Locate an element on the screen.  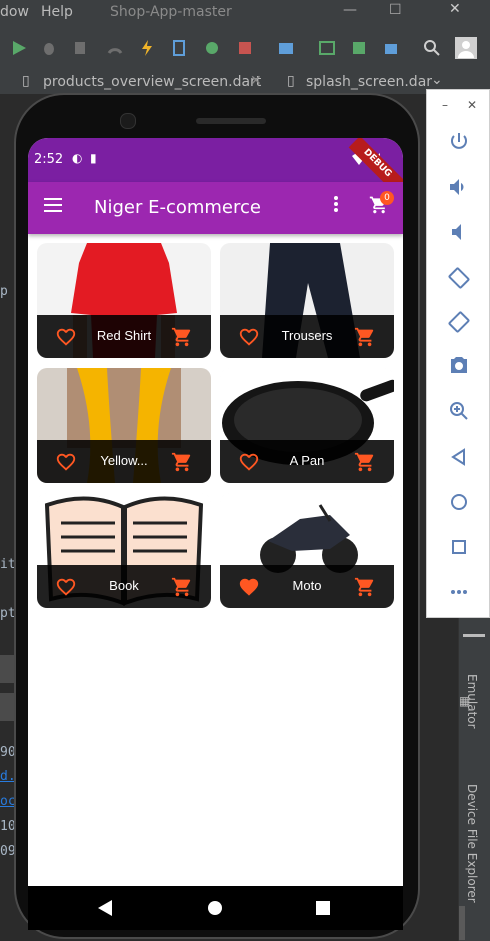
attach-debugger-icon is located at coordinates (212, 48).